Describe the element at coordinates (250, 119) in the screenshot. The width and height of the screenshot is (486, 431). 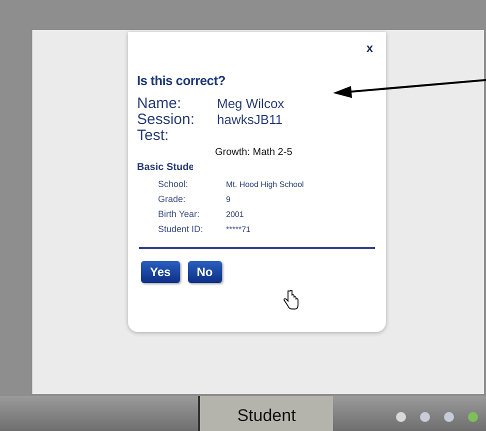
I see `field-value: hawksJB11` at that location.